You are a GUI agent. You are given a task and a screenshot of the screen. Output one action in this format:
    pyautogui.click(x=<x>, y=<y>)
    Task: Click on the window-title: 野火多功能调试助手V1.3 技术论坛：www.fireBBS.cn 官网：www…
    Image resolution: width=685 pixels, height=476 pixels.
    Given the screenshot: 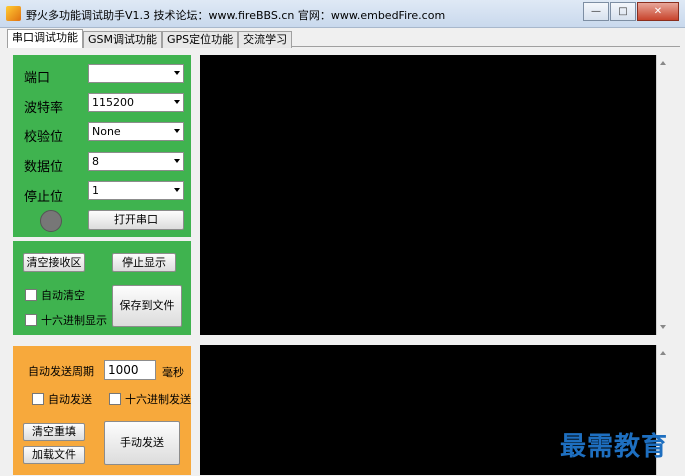 What is the action you would take?
    pyautogui.click(x=236, y=15)
    